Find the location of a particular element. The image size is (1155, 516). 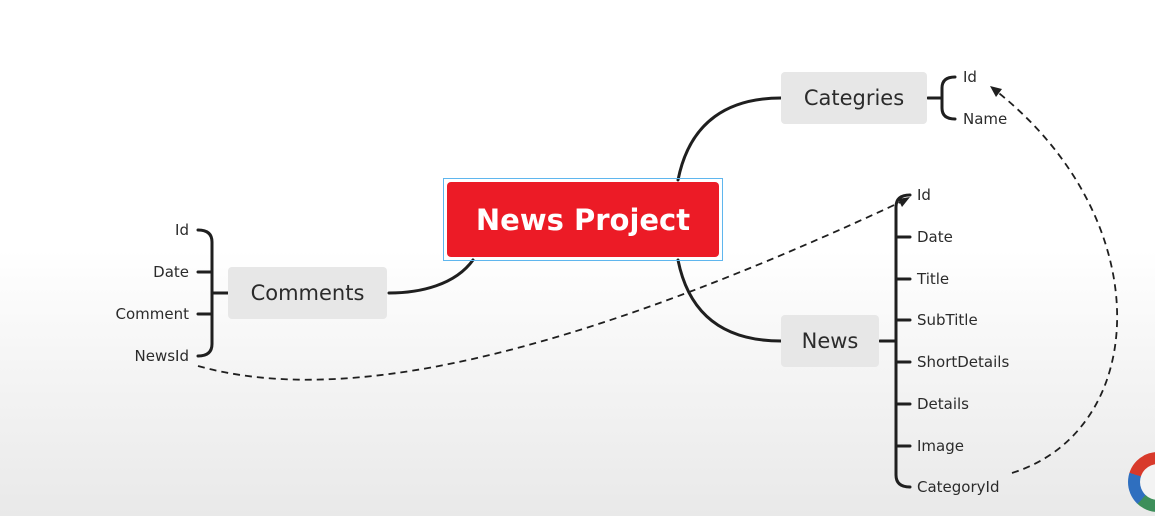

news-field-title: Title is located at coordinates (933, 279).